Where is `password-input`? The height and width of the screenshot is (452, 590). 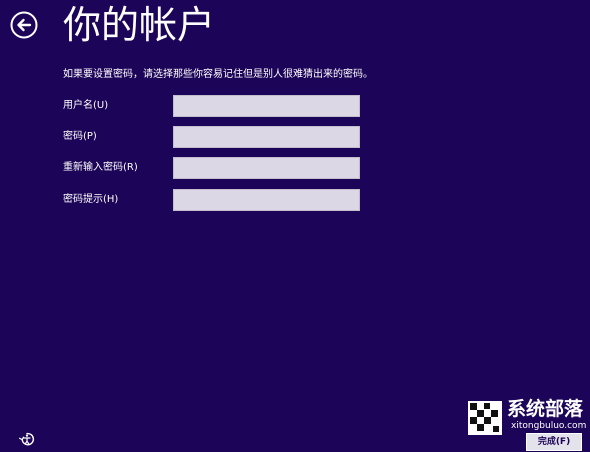
password-input is located at coordinates (266, 137).